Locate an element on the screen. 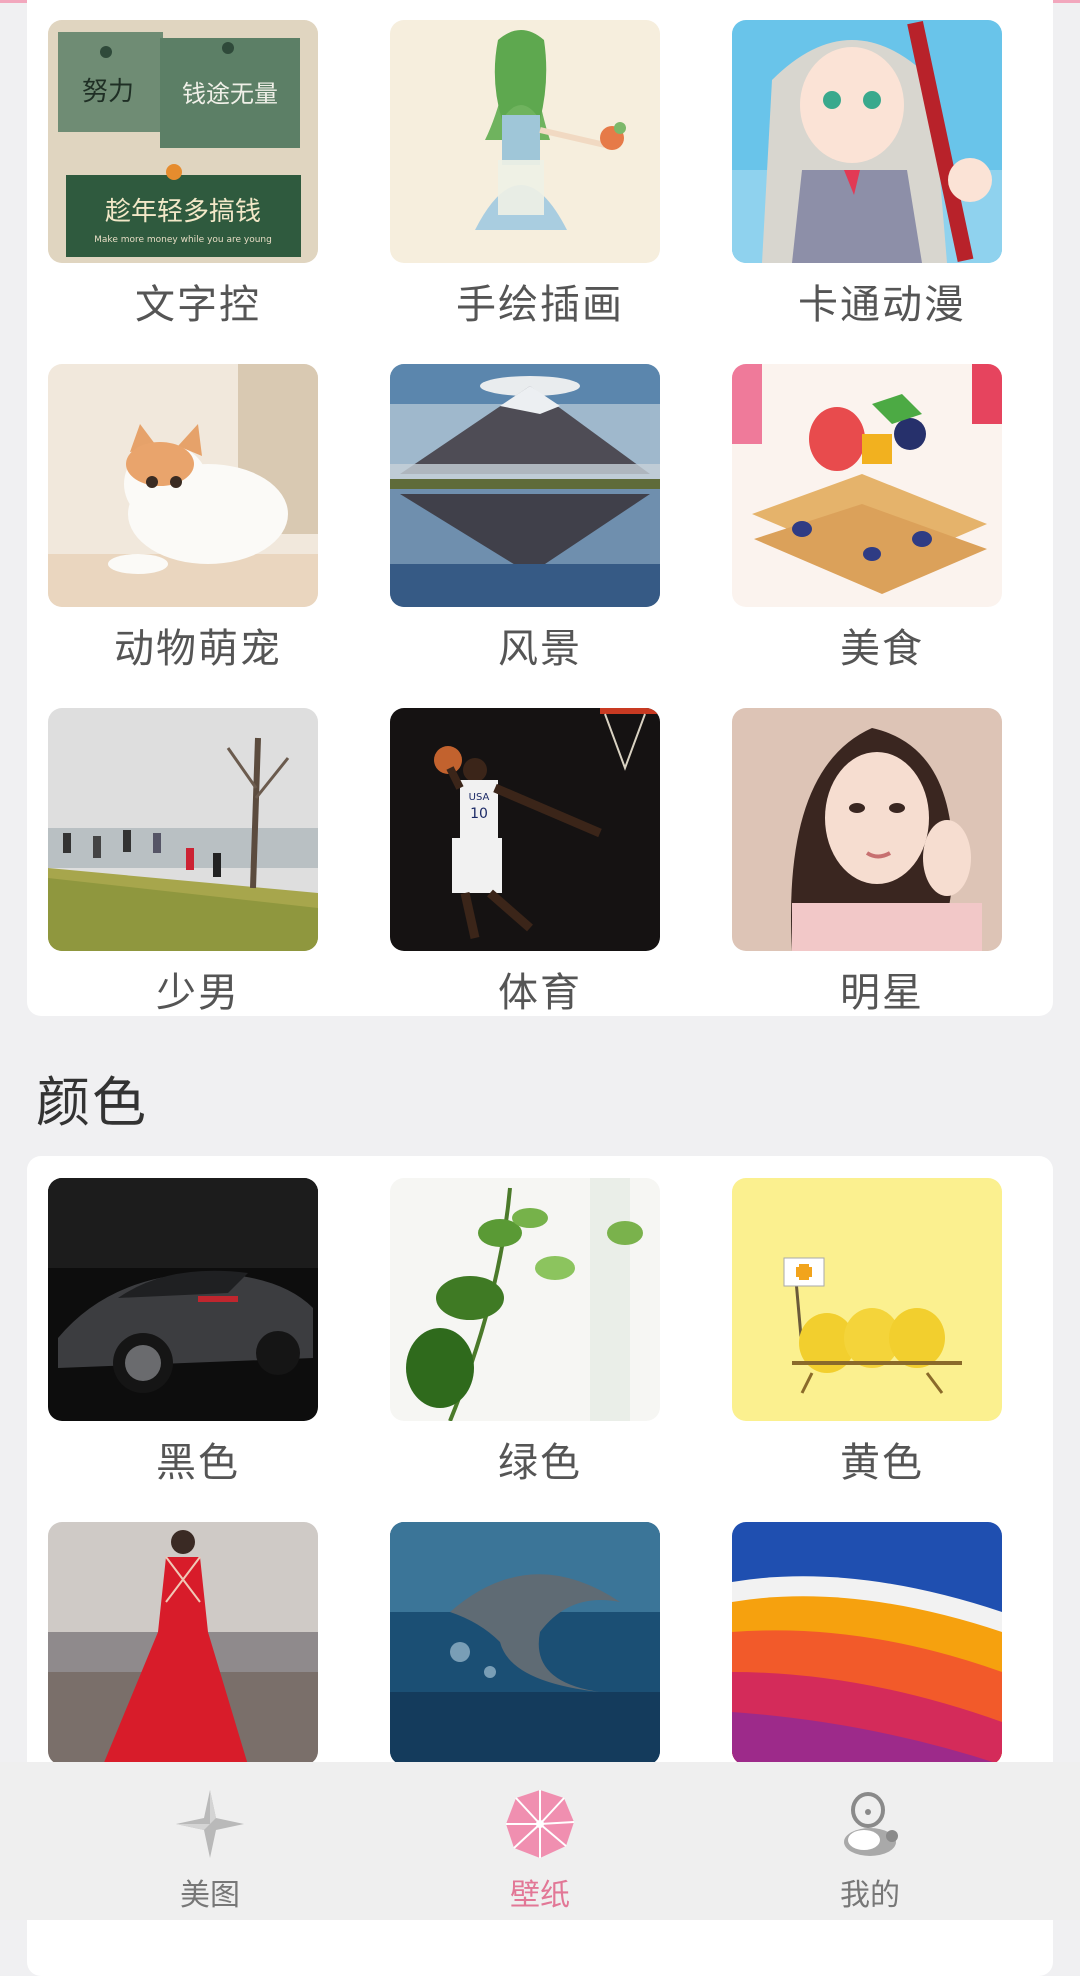  yellow-cartoon-lemons-image is located at coordinates (867, 1299).